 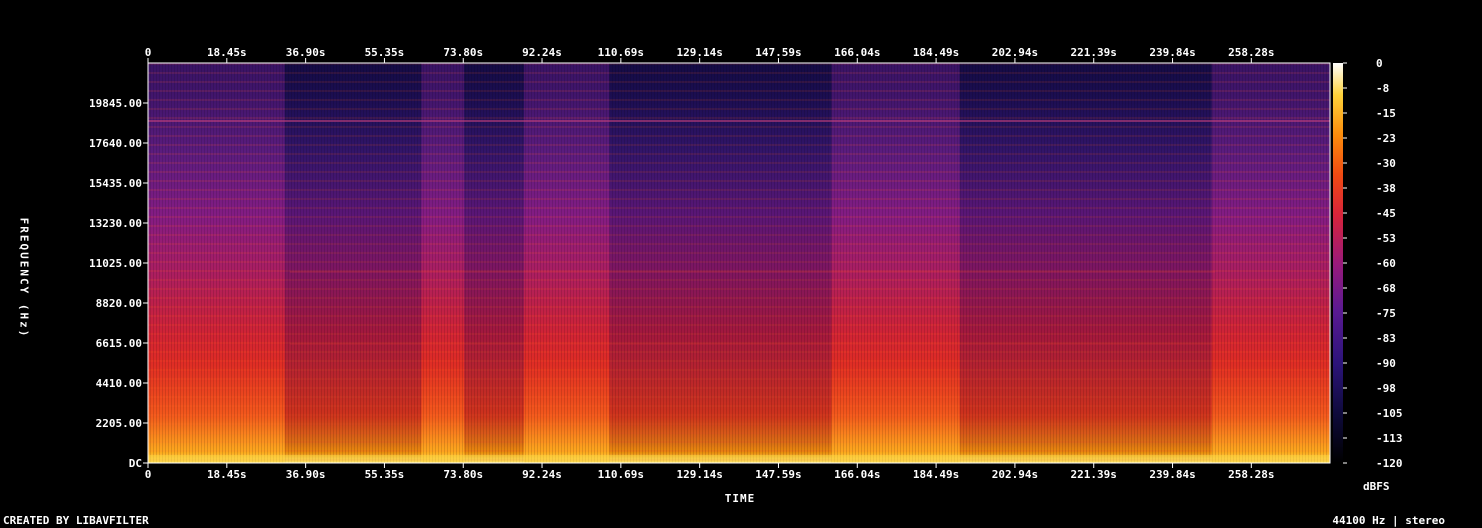 I want to click on y-tick-label: 19845.00, so click(x=115, y=103).